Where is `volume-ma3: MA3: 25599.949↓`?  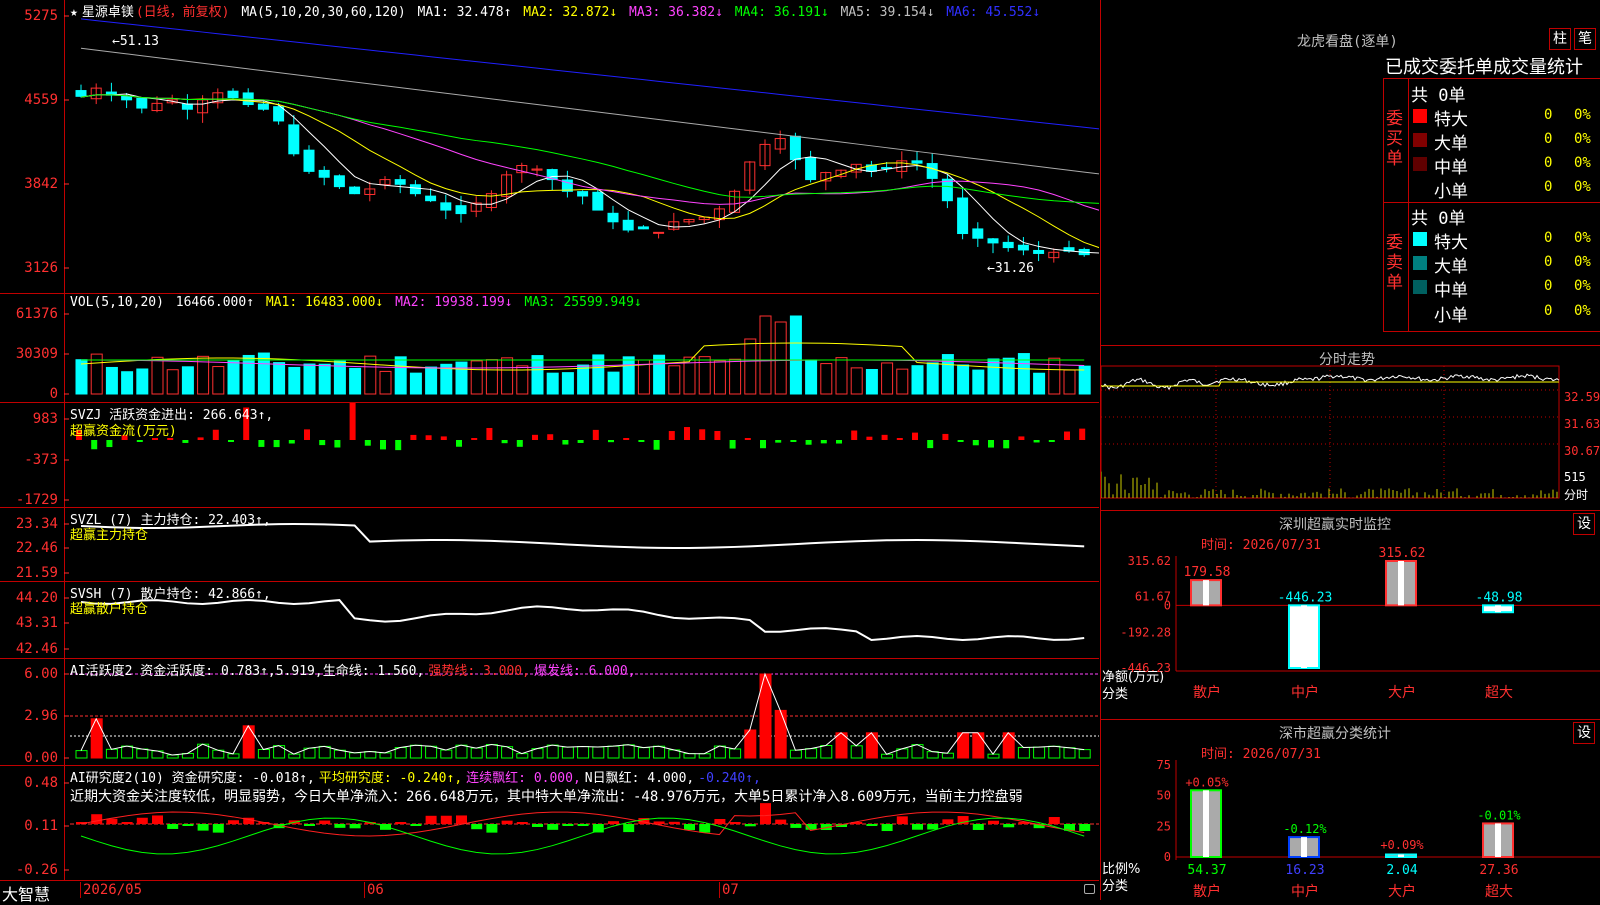
volume-ma3: MA3: 25599.949↓ is located at coordinates (583, 302).